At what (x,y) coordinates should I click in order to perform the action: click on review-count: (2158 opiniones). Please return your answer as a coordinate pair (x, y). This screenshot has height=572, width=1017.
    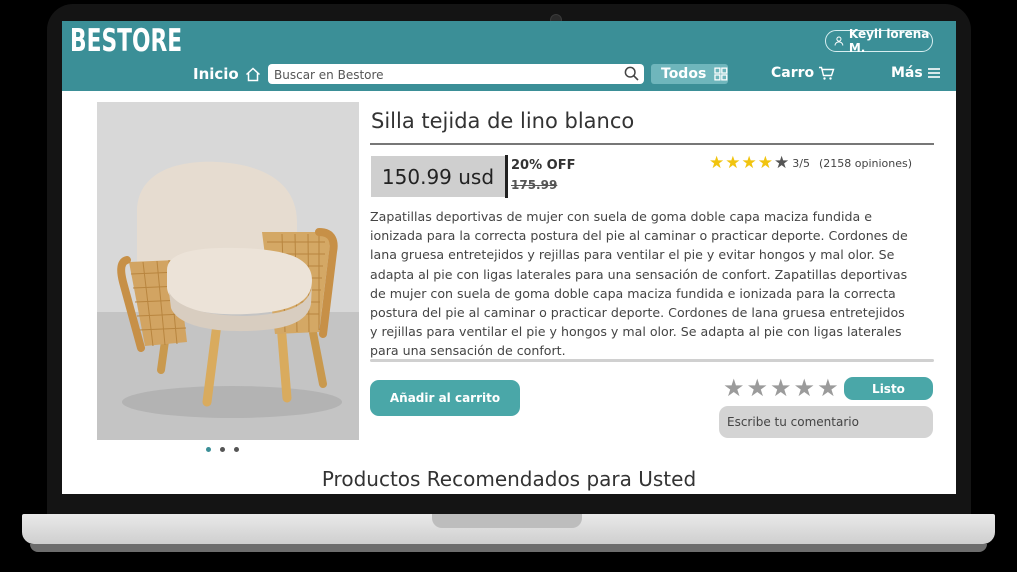
    Looking at the image, I should click on (865, 163).